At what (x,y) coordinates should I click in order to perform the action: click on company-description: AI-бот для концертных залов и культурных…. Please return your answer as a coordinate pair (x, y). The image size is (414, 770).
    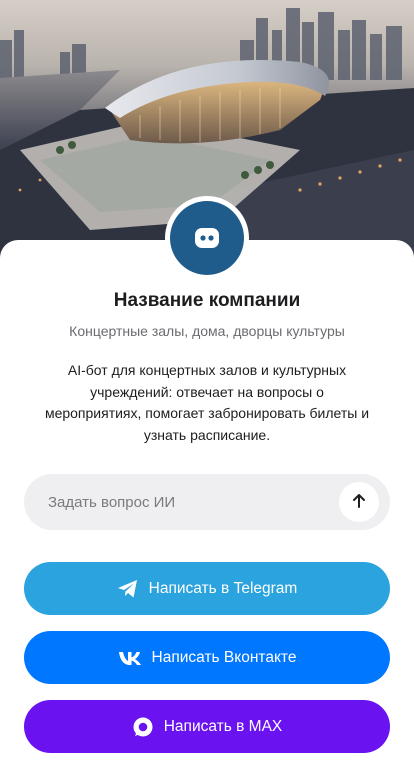
    Looking at the image, I should click on (207, 402).